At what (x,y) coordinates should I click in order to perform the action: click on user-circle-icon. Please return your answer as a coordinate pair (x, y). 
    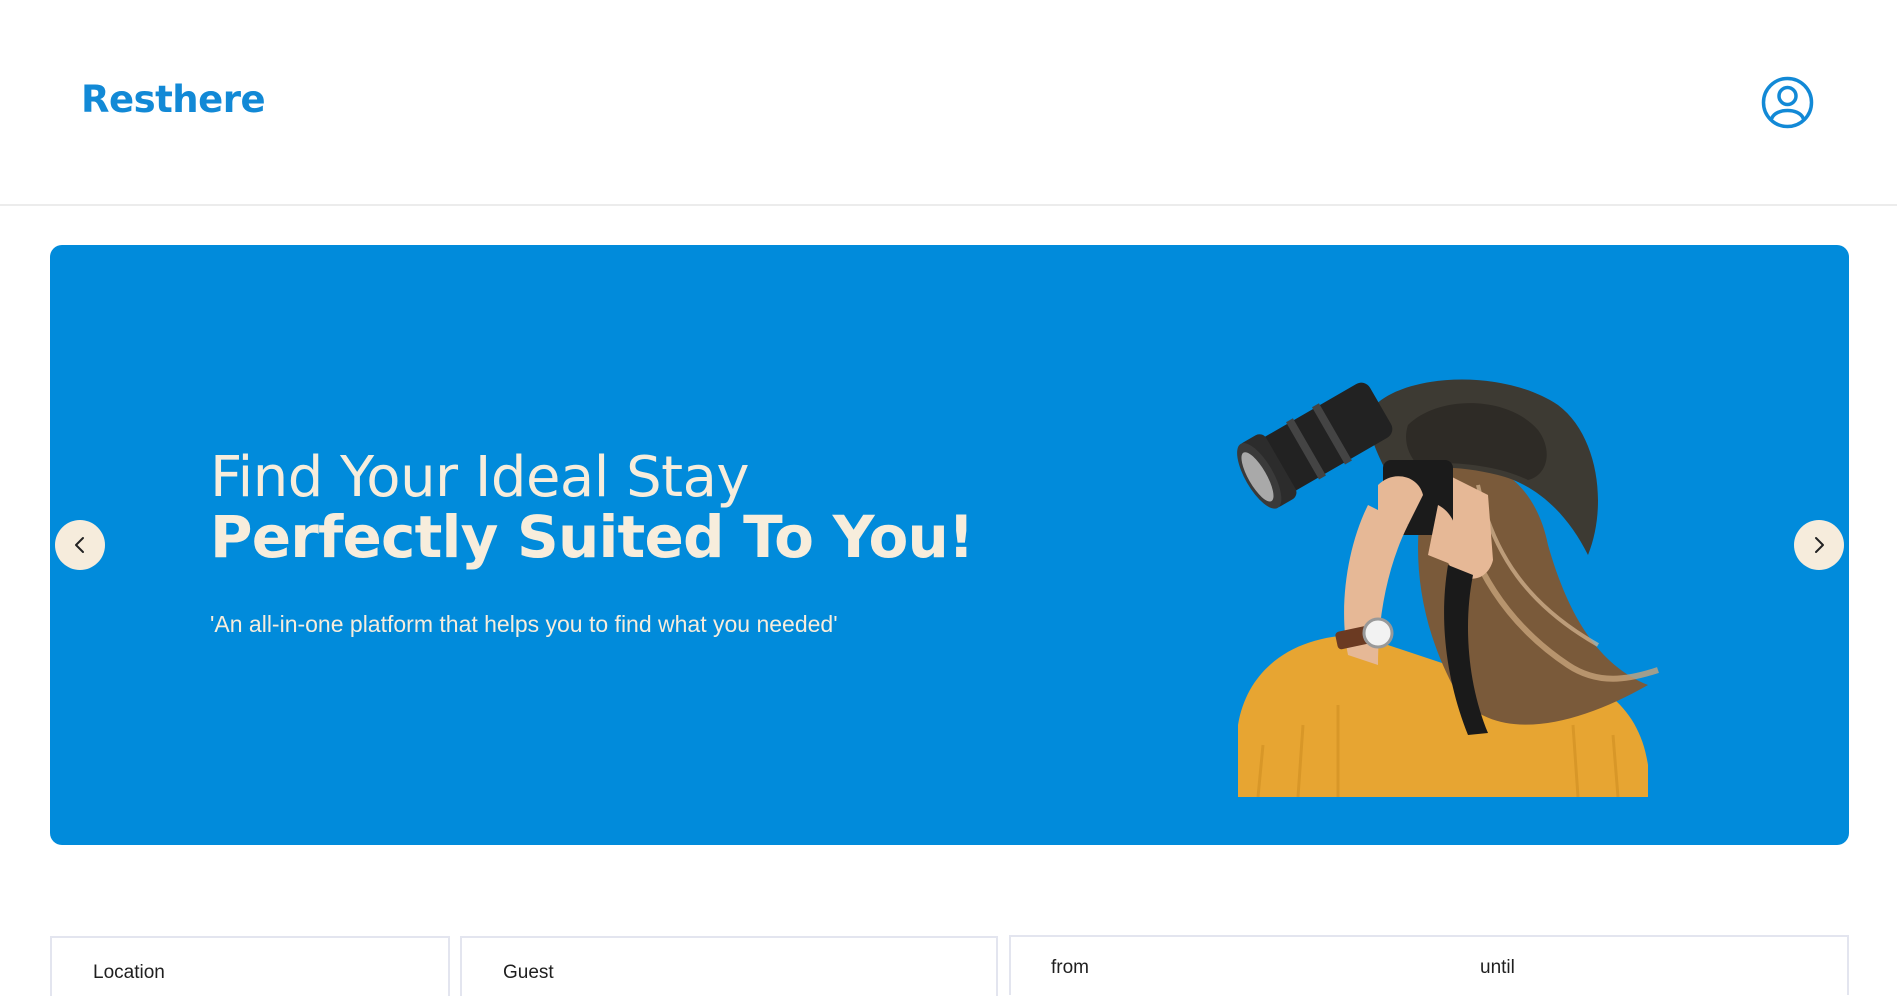
    Looking at the image, I should click on (1787, 102).